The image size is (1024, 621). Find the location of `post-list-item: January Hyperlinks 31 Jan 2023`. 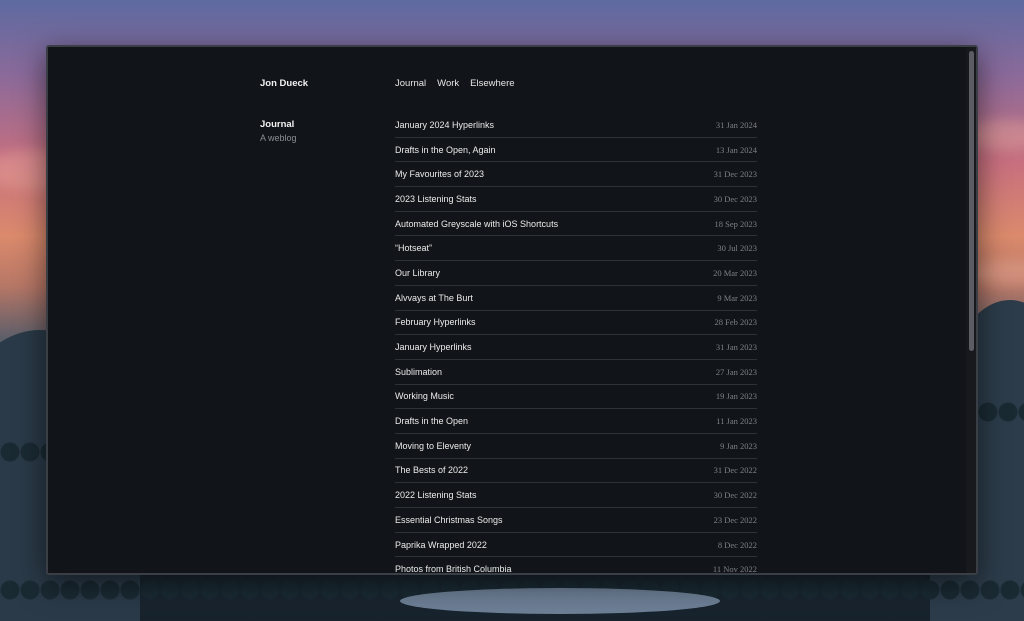

post-list-item: January Hyperlinks 31 Jan 2023 is located at coordinates (576, 347).